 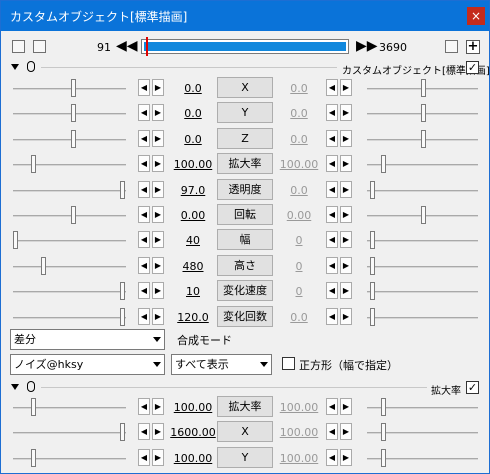 I want to click on param-button: 変化回数, so click(x=245, y=316).